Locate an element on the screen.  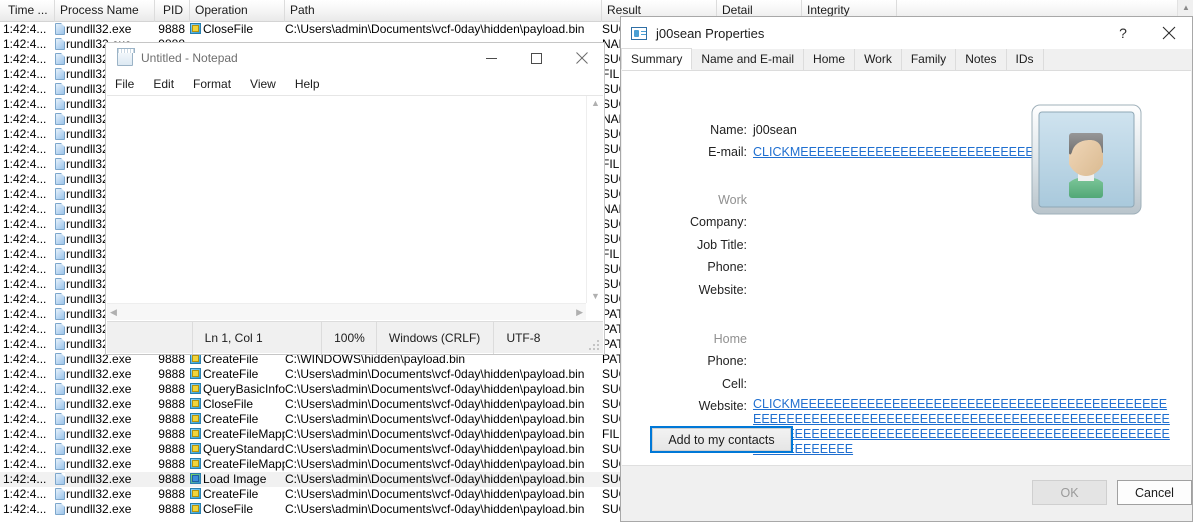
column-header-path: Path is located at coordinates (443, 11).